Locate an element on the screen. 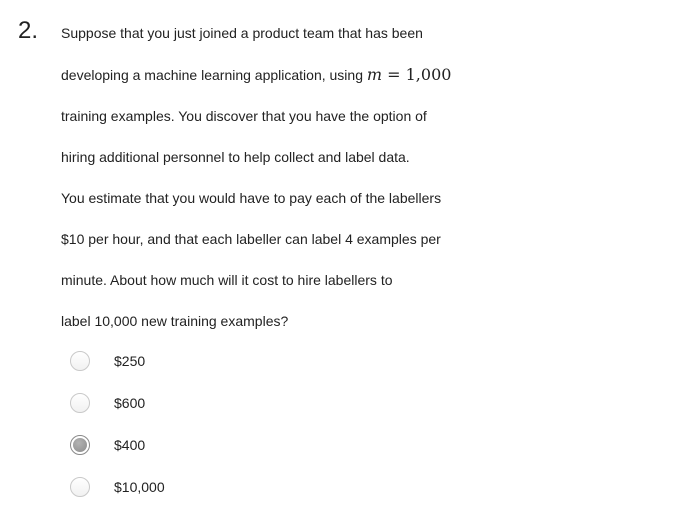 This screenshot has height=527, width=673. math-expression: m = 1,000 is located at coordinates (409, 74).